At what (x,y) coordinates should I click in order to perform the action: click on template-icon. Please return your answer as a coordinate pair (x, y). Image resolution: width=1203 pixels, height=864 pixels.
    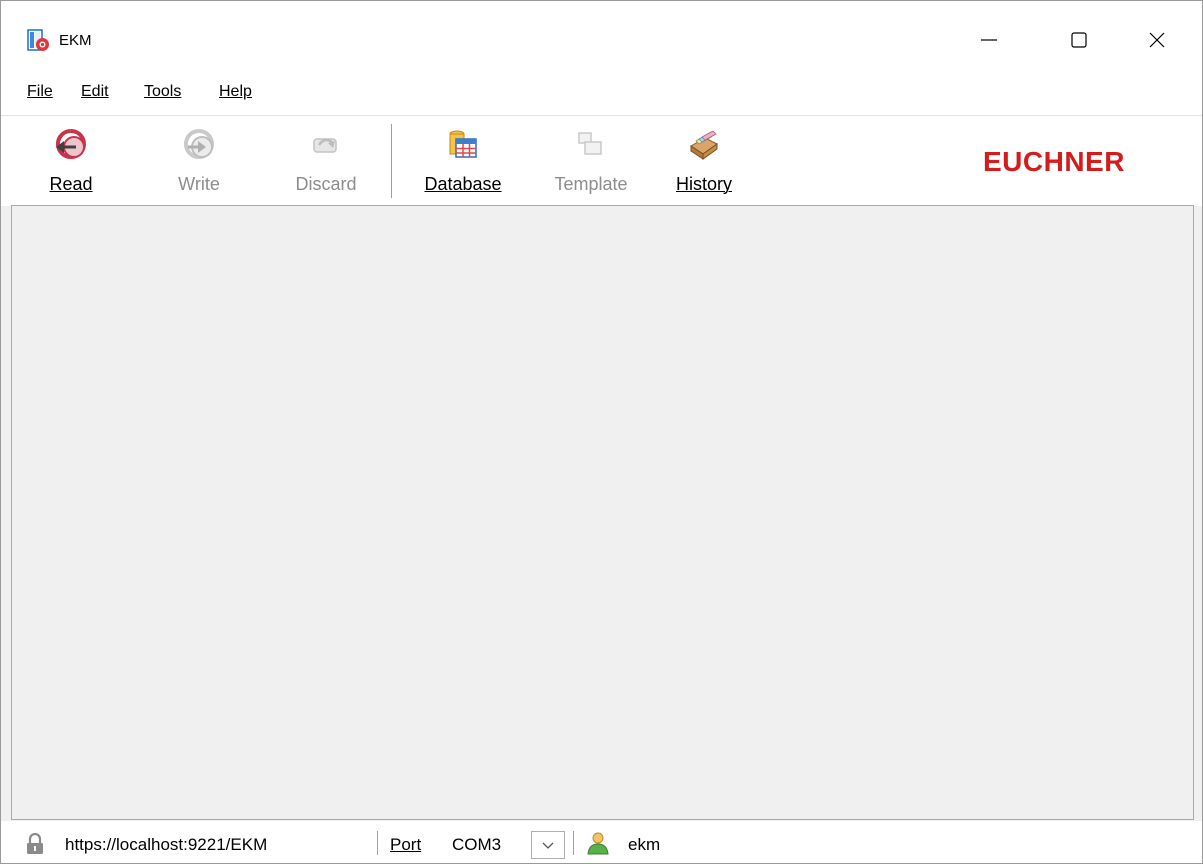
    Looking at the image, I should click on (590, 143).